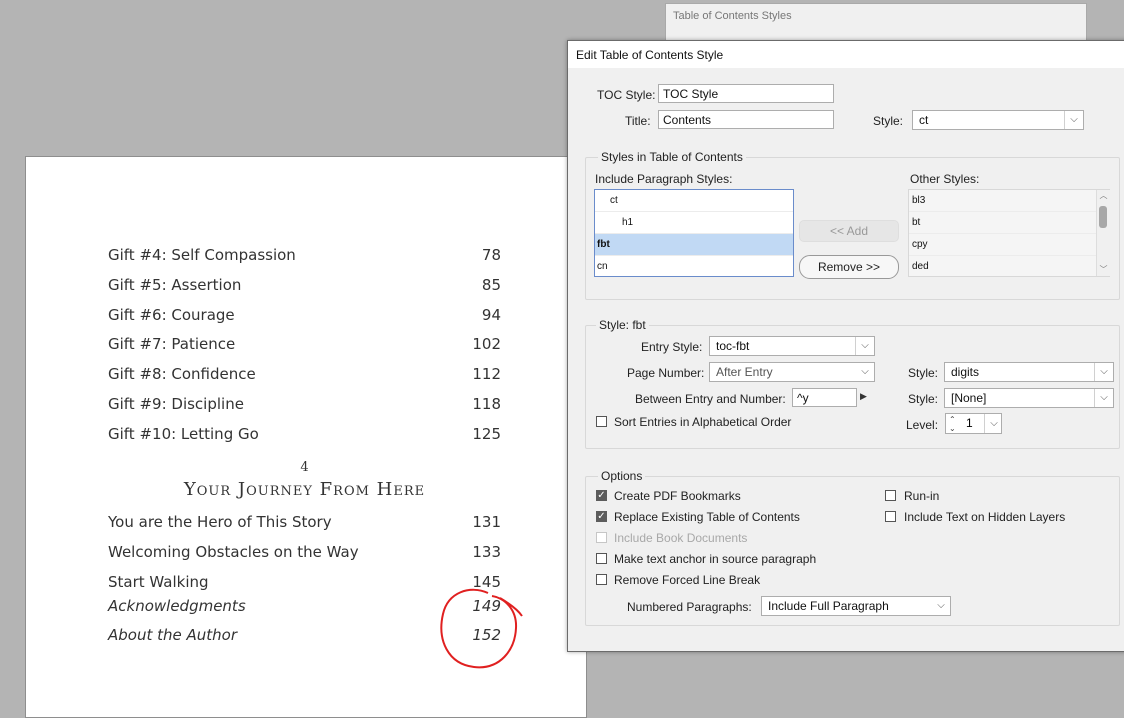 The height and width of the screenshot is (718, 1124). Describe the element at coordinates (969, 423) in the screenshot. I see `level-value: 1` at that location.